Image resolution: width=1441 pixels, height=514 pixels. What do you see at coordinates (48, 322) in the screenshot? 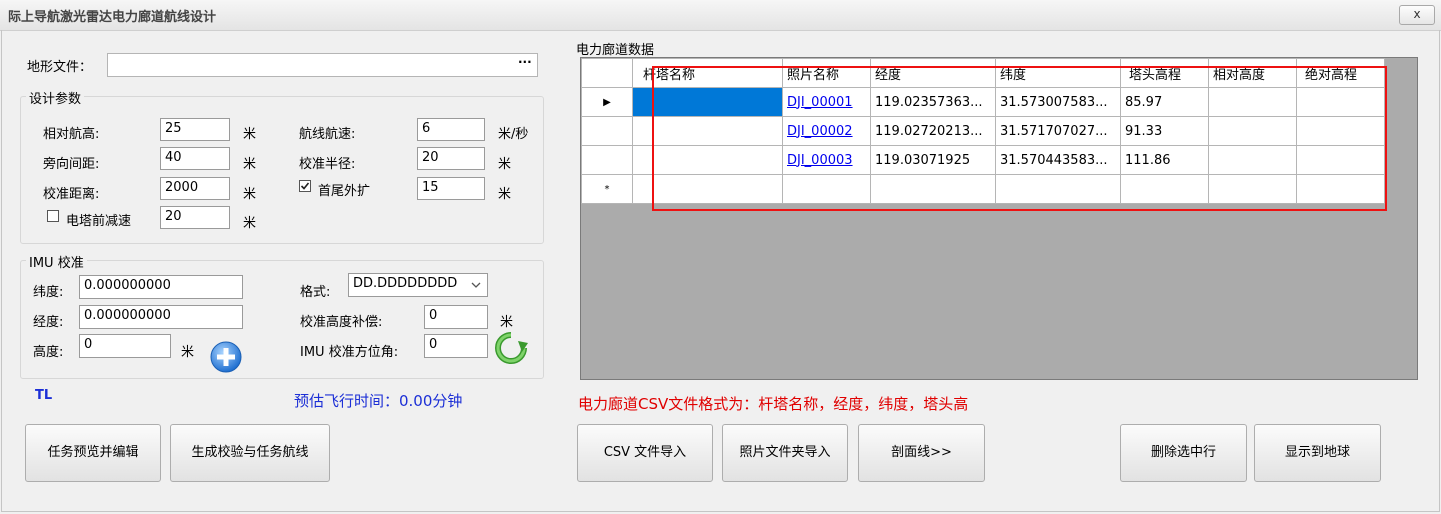
I see `imu-lon-label: 经度:` at bounding box center [48, 322].